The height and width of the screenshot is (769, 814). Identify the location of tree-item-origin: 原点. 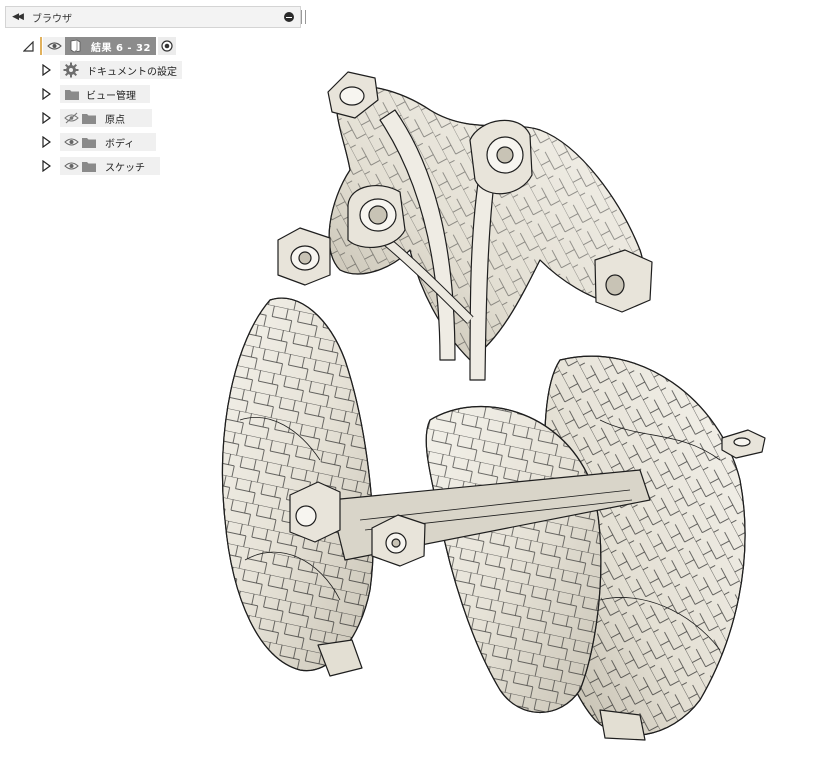
(96, 118).